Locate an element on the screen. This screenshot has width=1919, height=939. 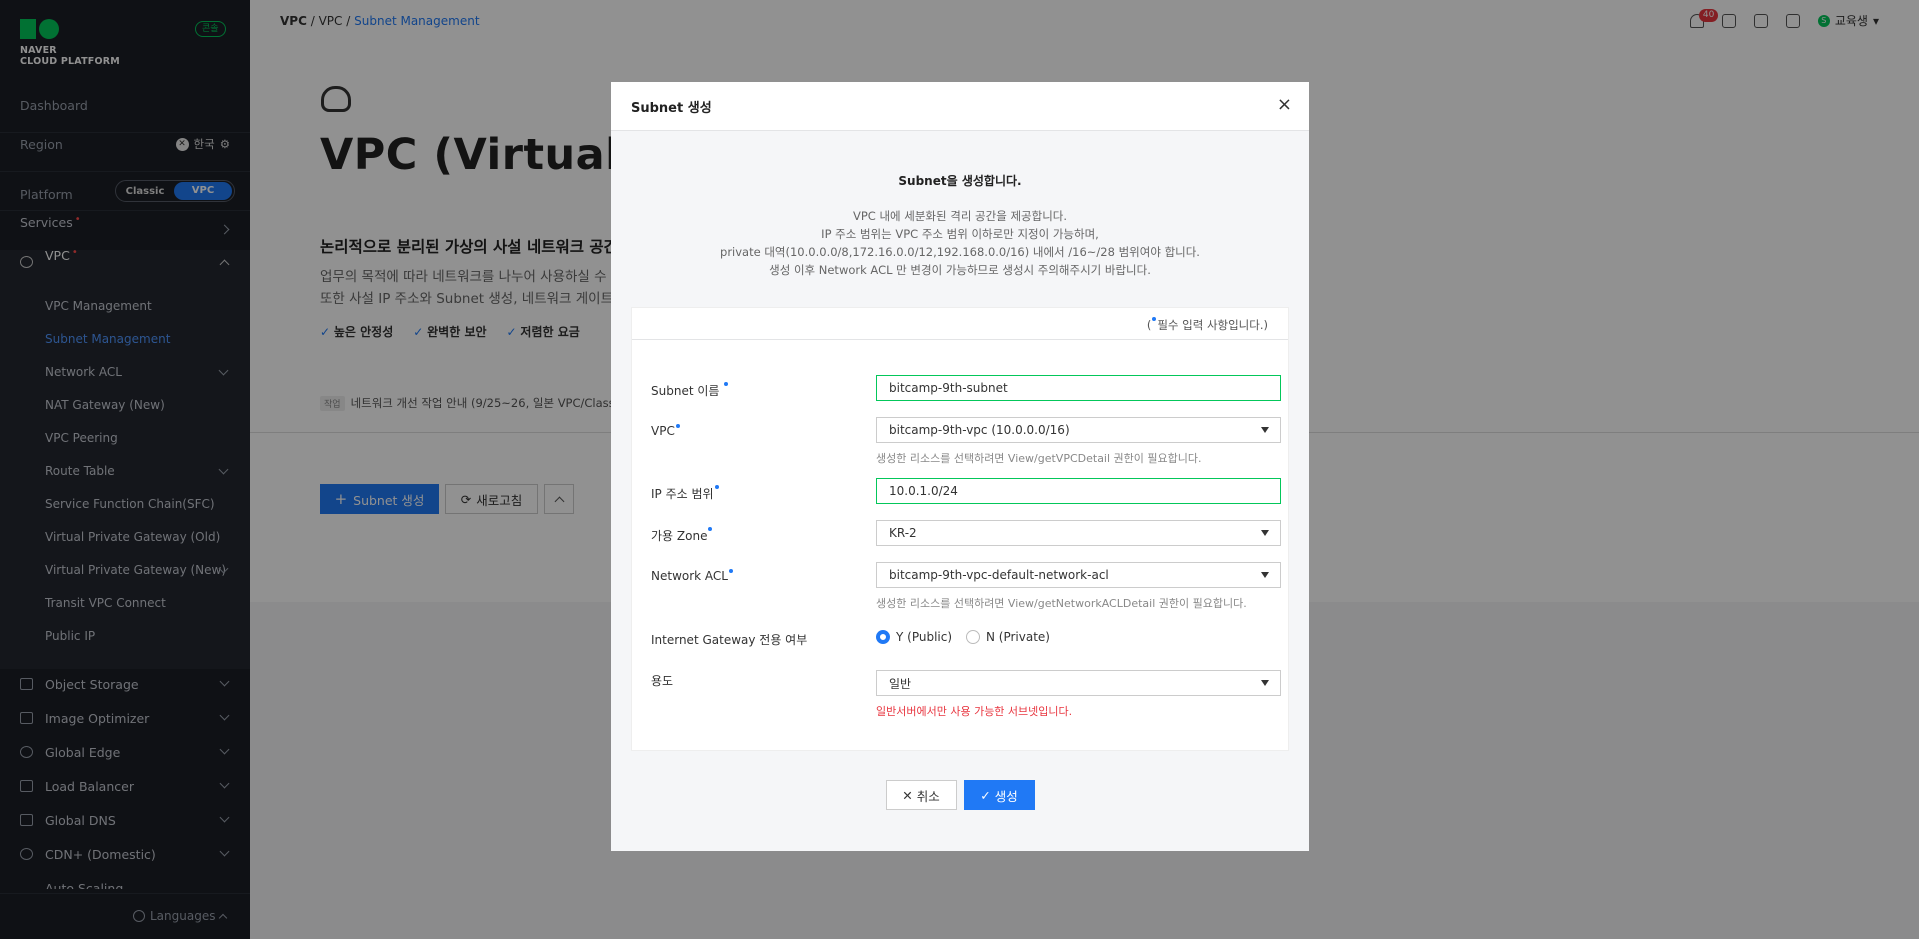
vpc-select: bitcamp-9th-vpc (10.0.0.0/16) is located at coordinates (1078, 430).